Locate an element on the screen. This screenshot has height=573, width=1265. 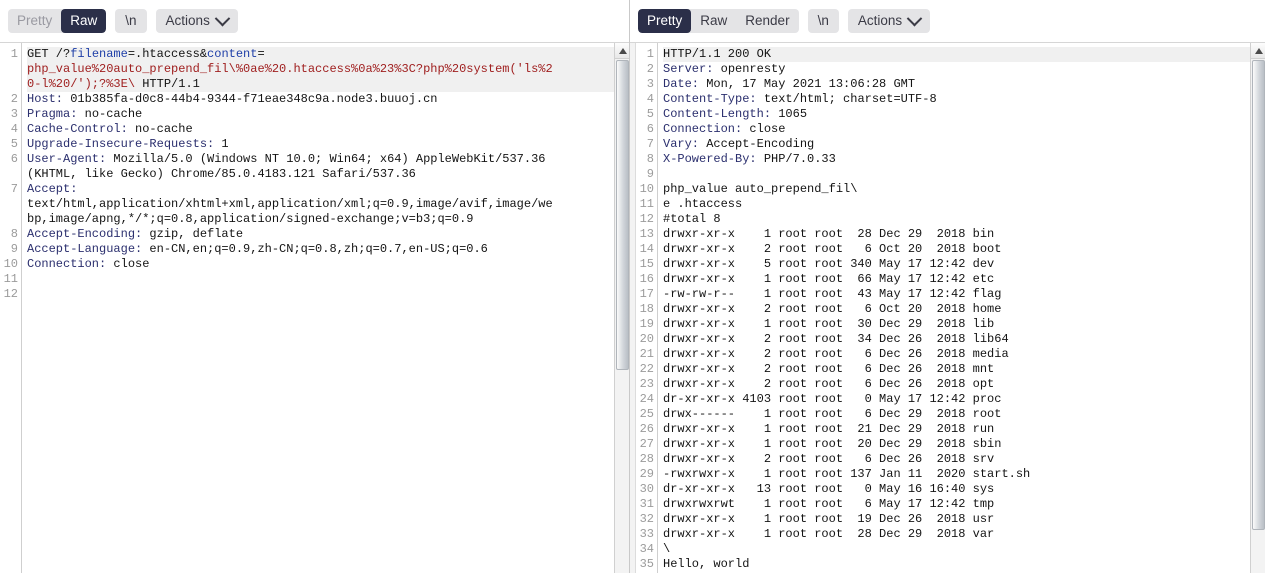
request-scrollbar is located at coordinates (621, 308).